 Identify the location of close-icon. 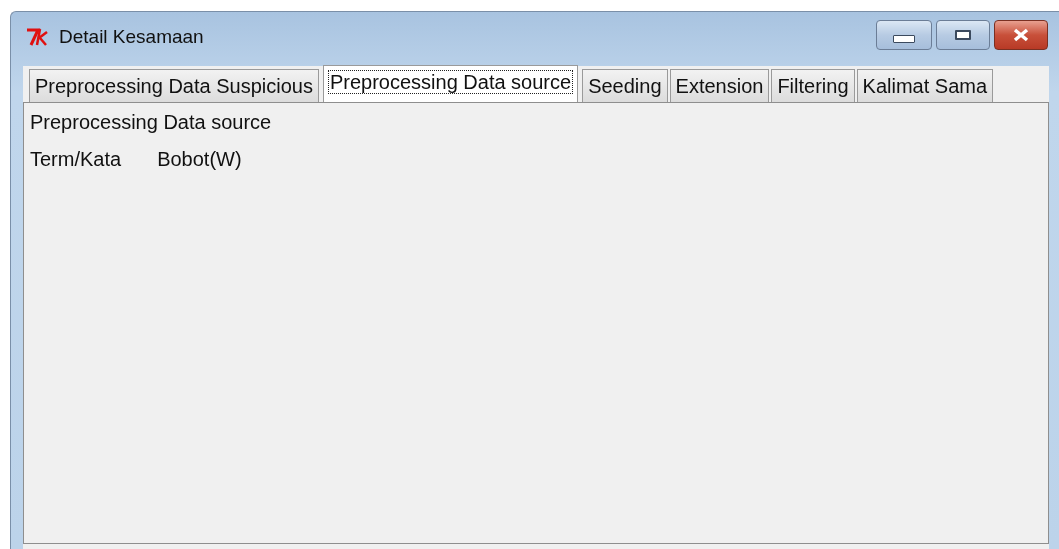
(1021, 35).